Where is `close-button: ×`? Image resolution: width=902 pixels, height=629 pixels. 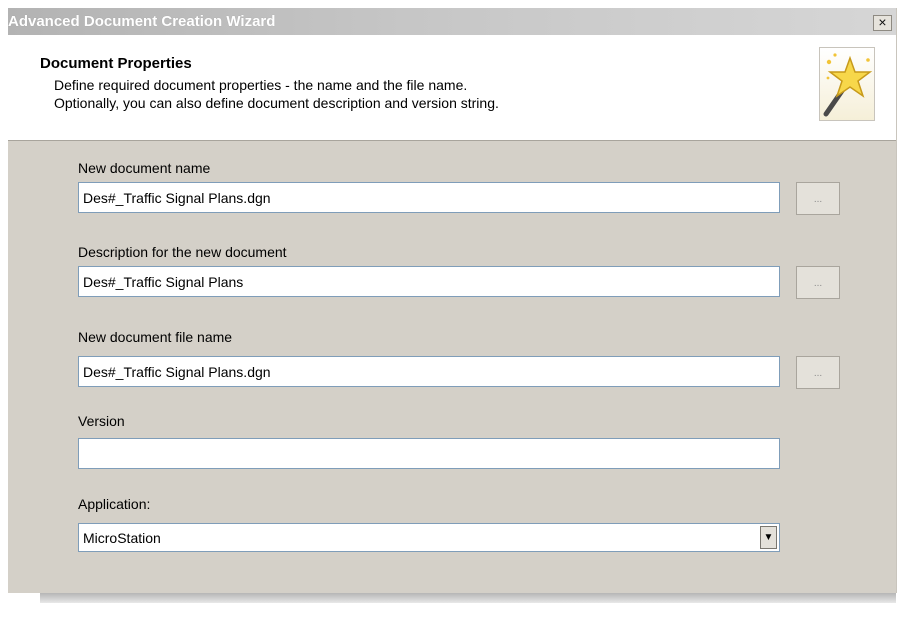 close-button: × is located at coordinates (882, 23).